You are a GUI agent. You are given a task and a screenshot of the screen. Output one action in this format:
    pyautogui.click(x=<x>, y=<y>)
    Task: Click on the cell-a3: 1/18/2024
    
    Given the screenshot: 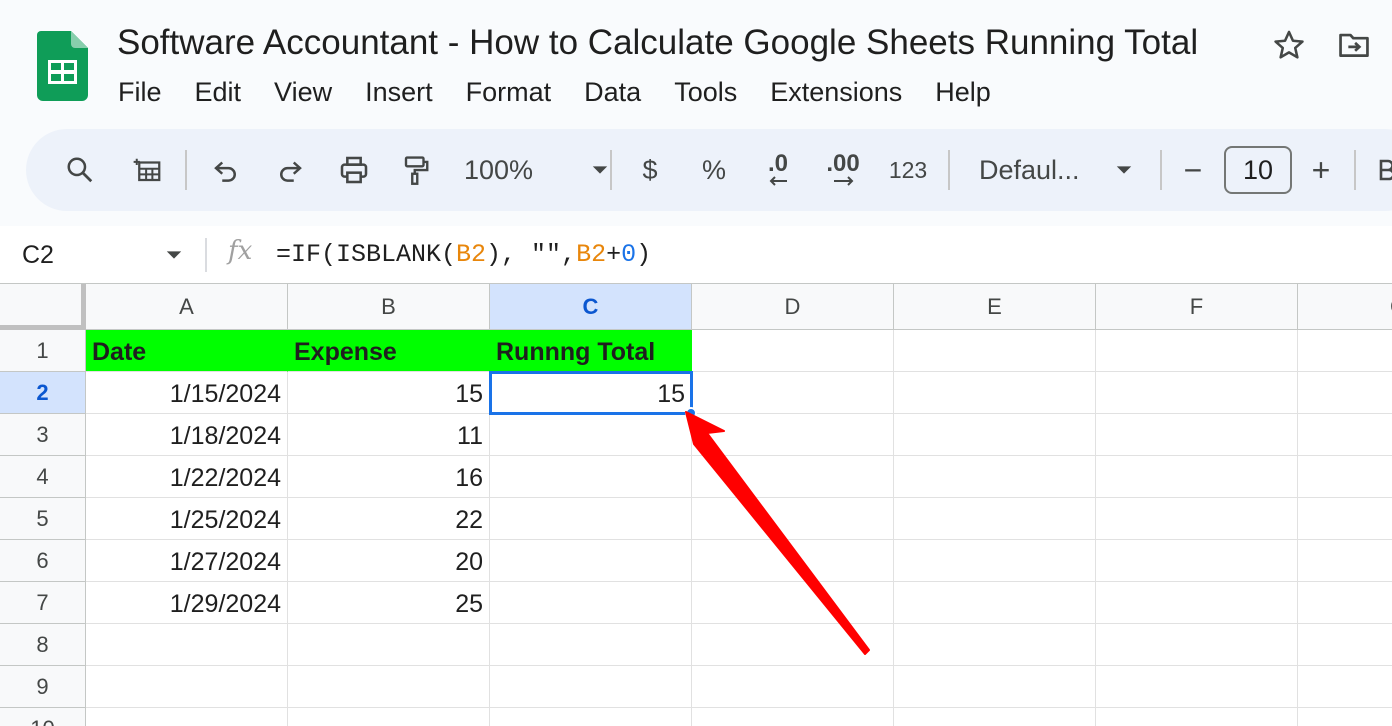 What is the action you would take?
    pyautogui.click(x=187, y=435)
    